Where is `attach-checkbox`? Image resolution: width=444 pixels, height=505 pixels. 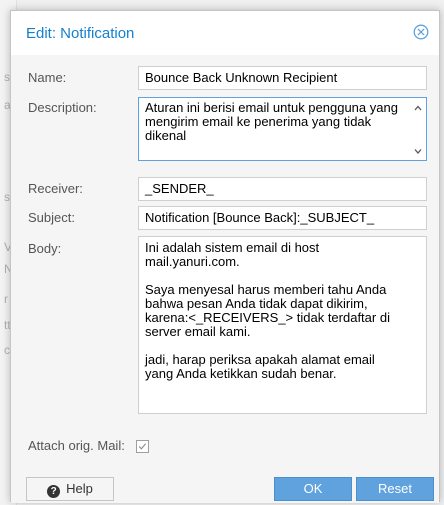 attach-checkbox is located at coordinates (142, 446).